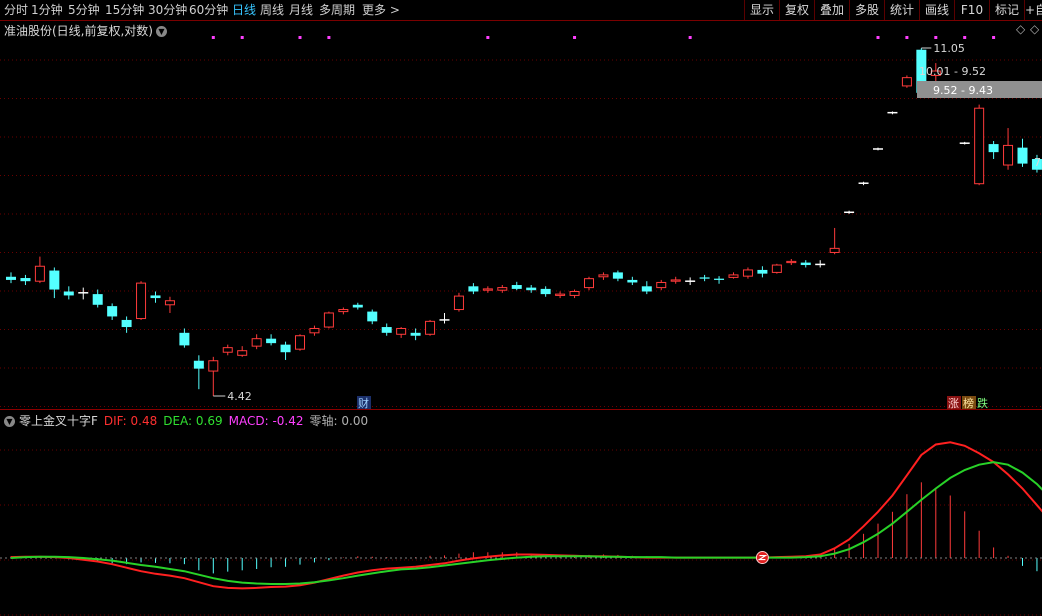  I want to click on finance-badge: 财, so click(363, 403).